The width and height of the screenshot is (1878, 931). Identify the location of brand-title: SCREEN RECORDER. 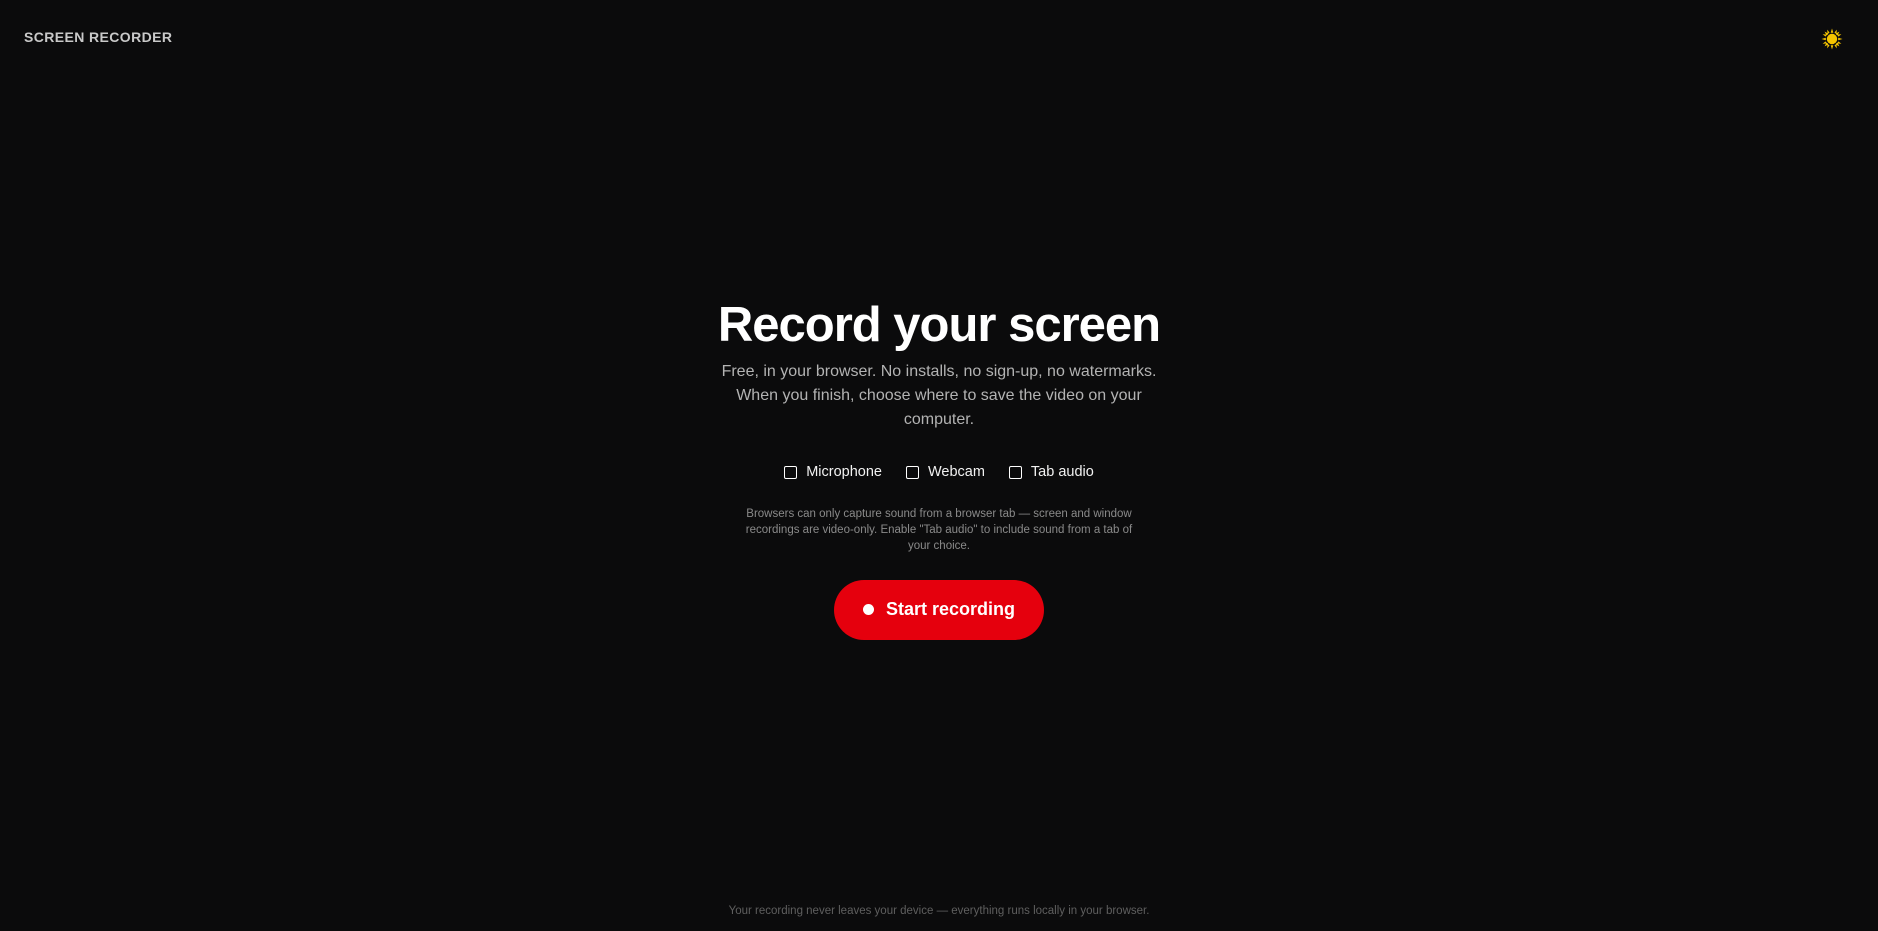
(98, 37).